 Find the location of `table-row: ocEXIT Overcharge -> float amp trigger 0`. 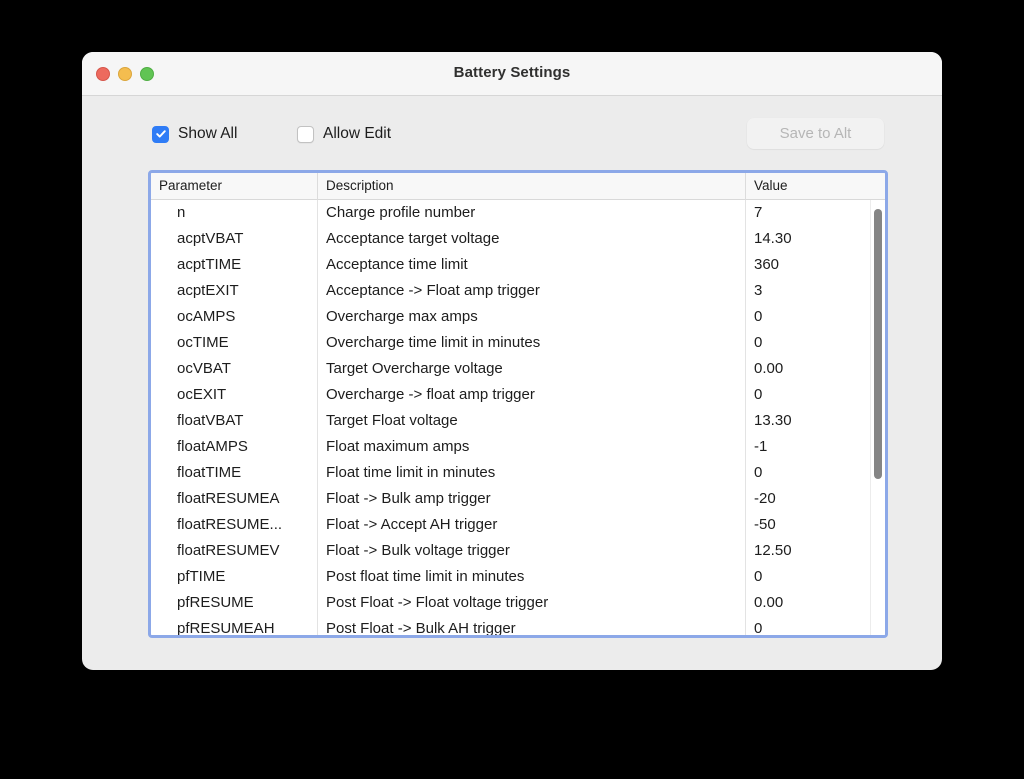

table-row: ocEXIT Overcharge -> float amp trigger 0 is located at coordinates (518, 395).